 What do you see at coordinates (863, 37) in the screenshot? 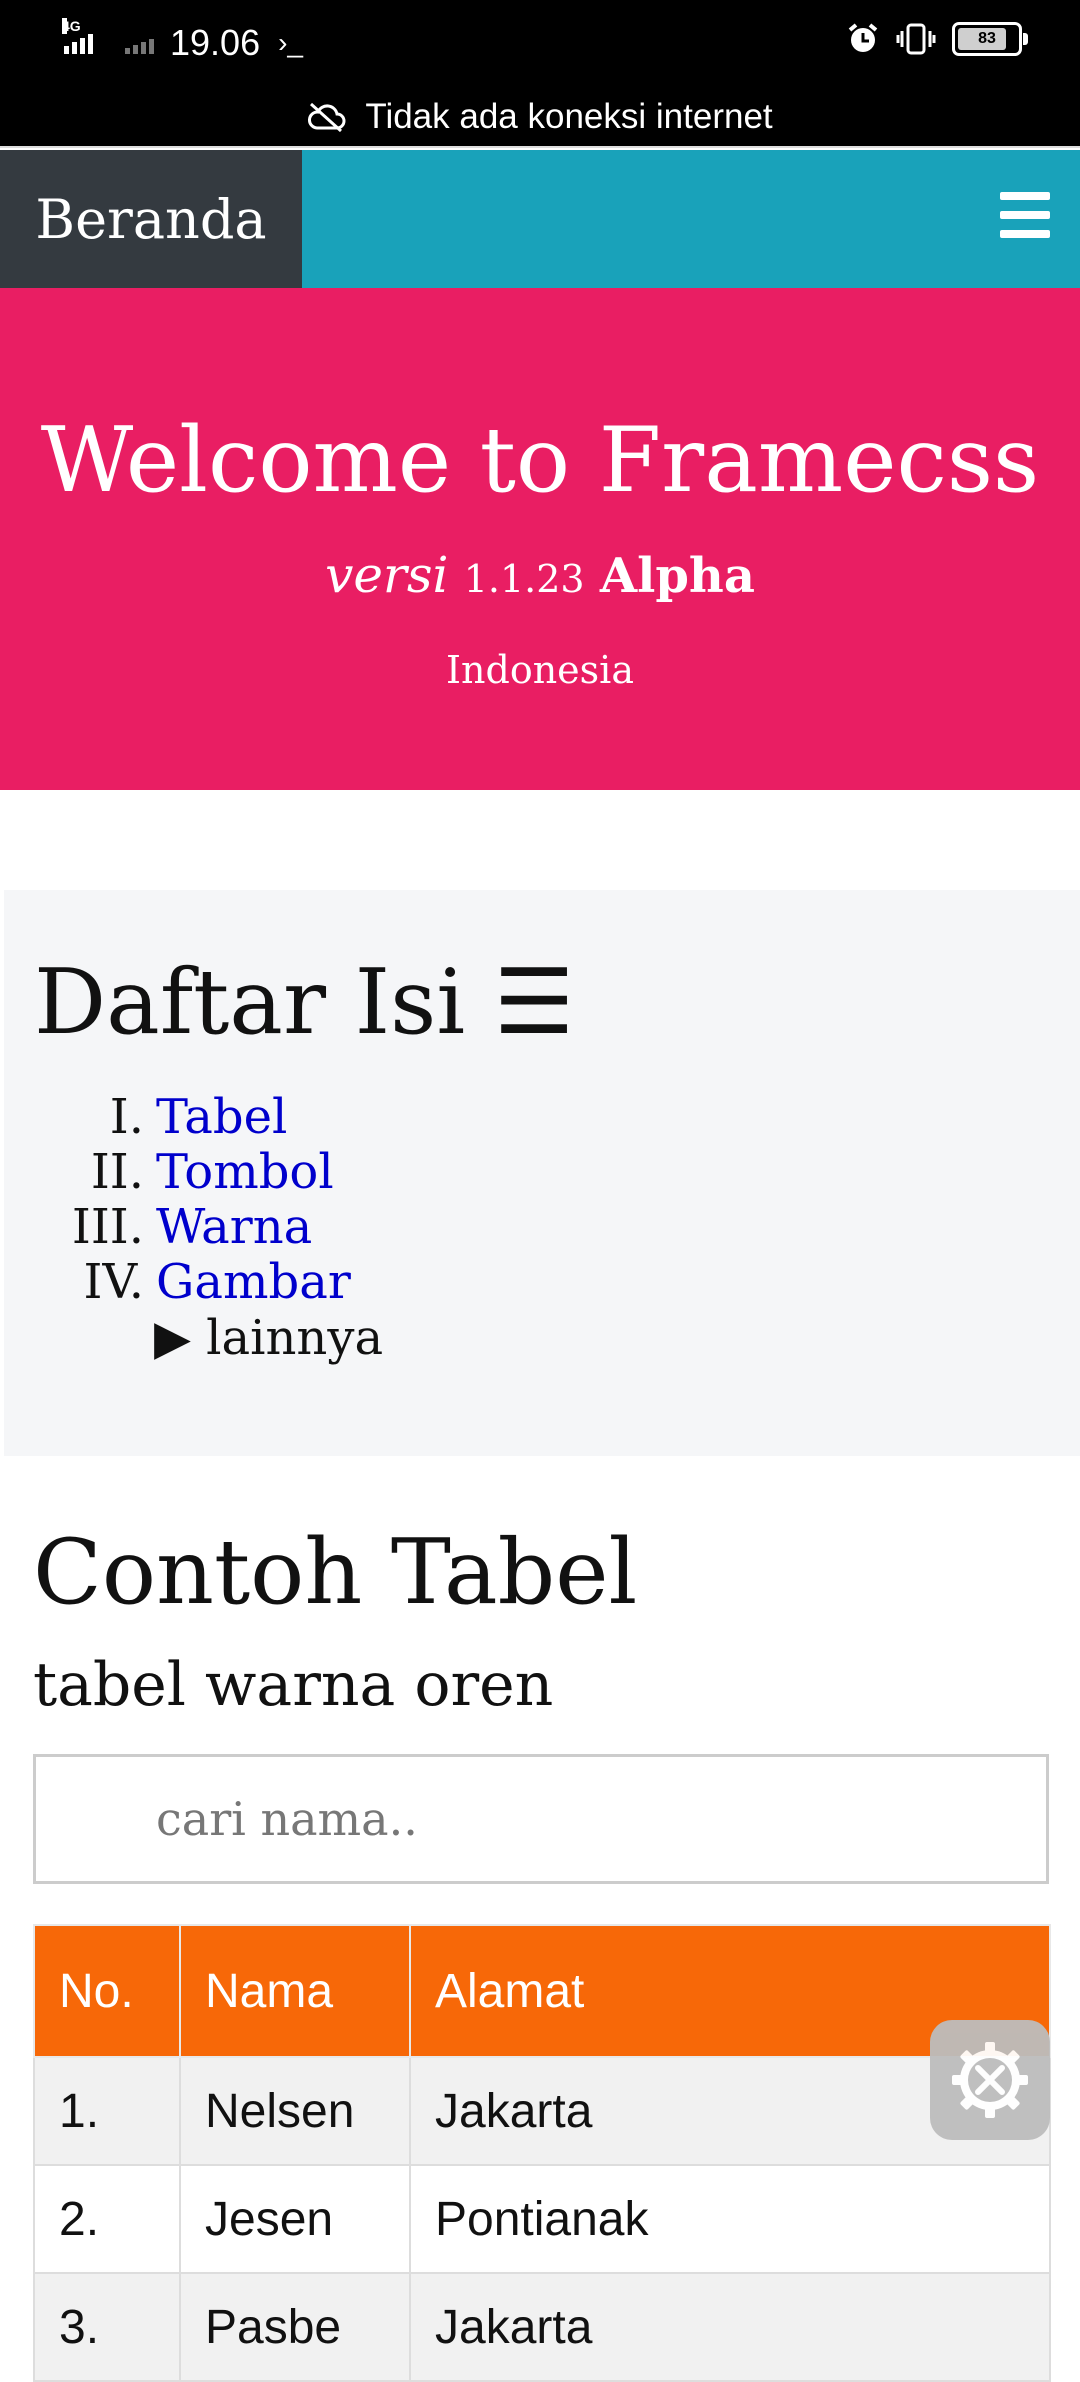
I see `alarm-icon` at bounding box center [863, 37].